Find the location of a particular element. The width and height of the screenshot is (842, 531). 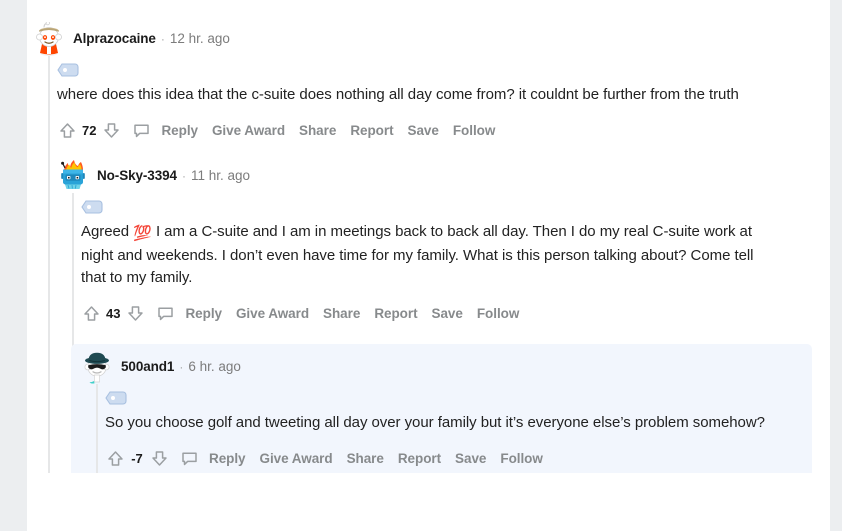

comment-timestamp: 6 hr. ago is located at coordinates (214, 367).